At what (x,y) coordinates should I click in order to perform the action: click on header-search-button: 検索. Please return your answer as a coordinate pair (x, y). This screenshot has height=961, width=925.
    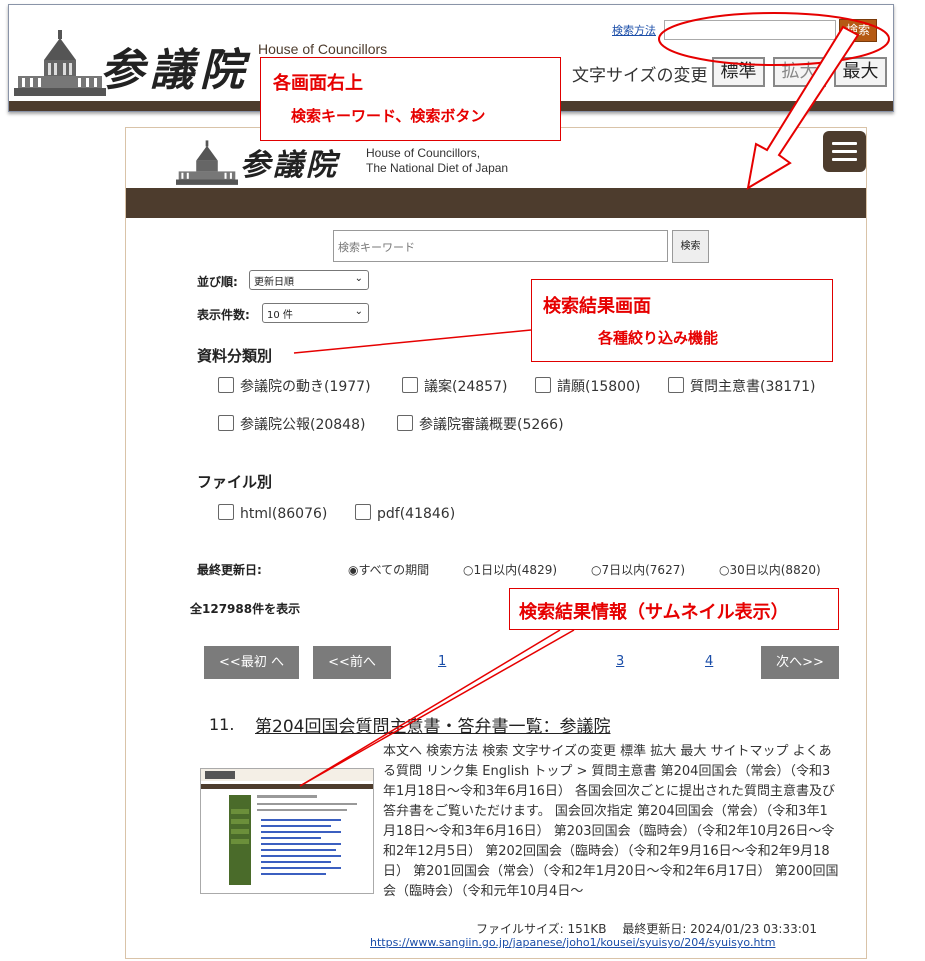
    Looking at the image, I should click on (858, 30).